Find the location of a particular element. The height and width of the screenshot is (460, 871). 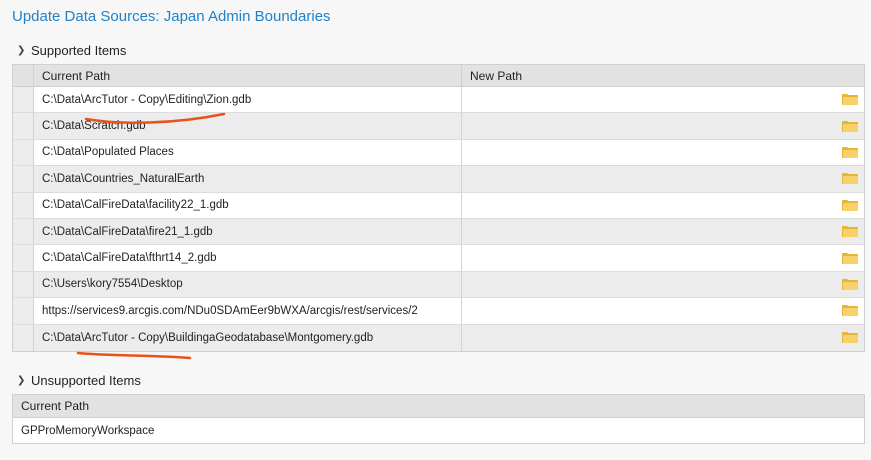

table-row: C:\Data\Countries_NaturalEarth is located at coordinates (438, 179).